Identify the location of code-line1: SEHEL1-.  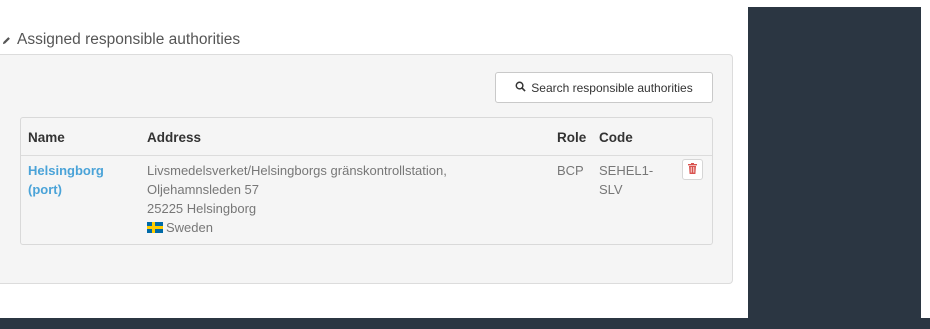
(626, 170).